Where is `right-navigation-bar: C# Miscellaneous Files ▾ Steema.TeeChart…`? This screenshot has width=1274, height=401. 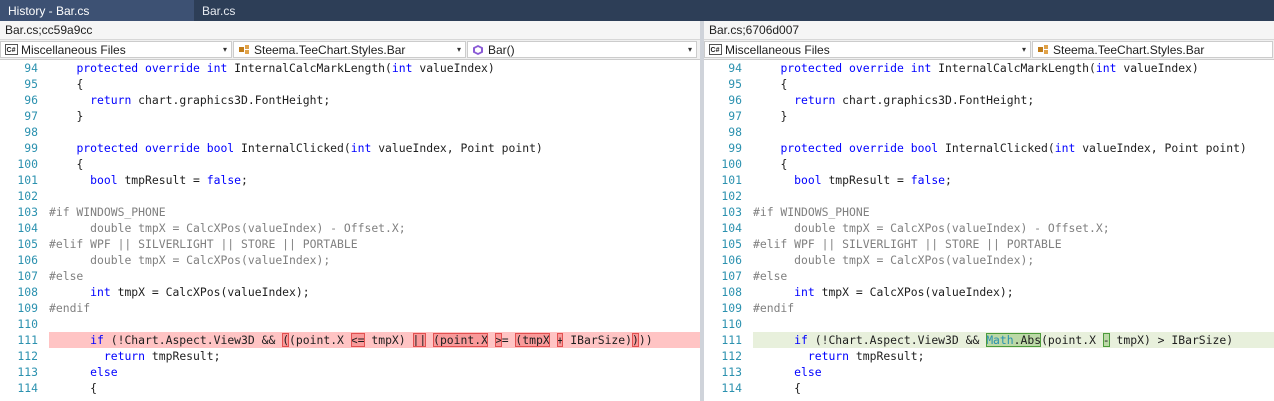
right-navigation-bar: C# Miscellaneous Files ▾ Steema.TeeChart… is located at coordinates (989, 50).